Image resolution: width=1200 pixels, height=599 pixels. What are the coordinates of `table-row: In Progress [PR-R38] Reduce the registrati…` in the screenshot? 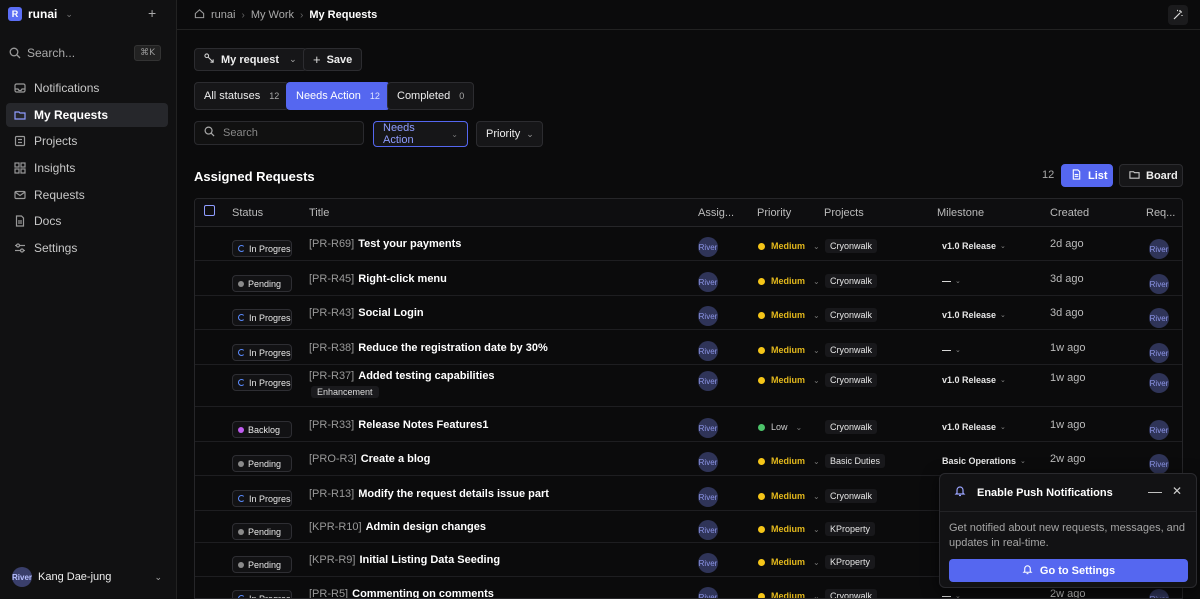 It's located at (688, 347).